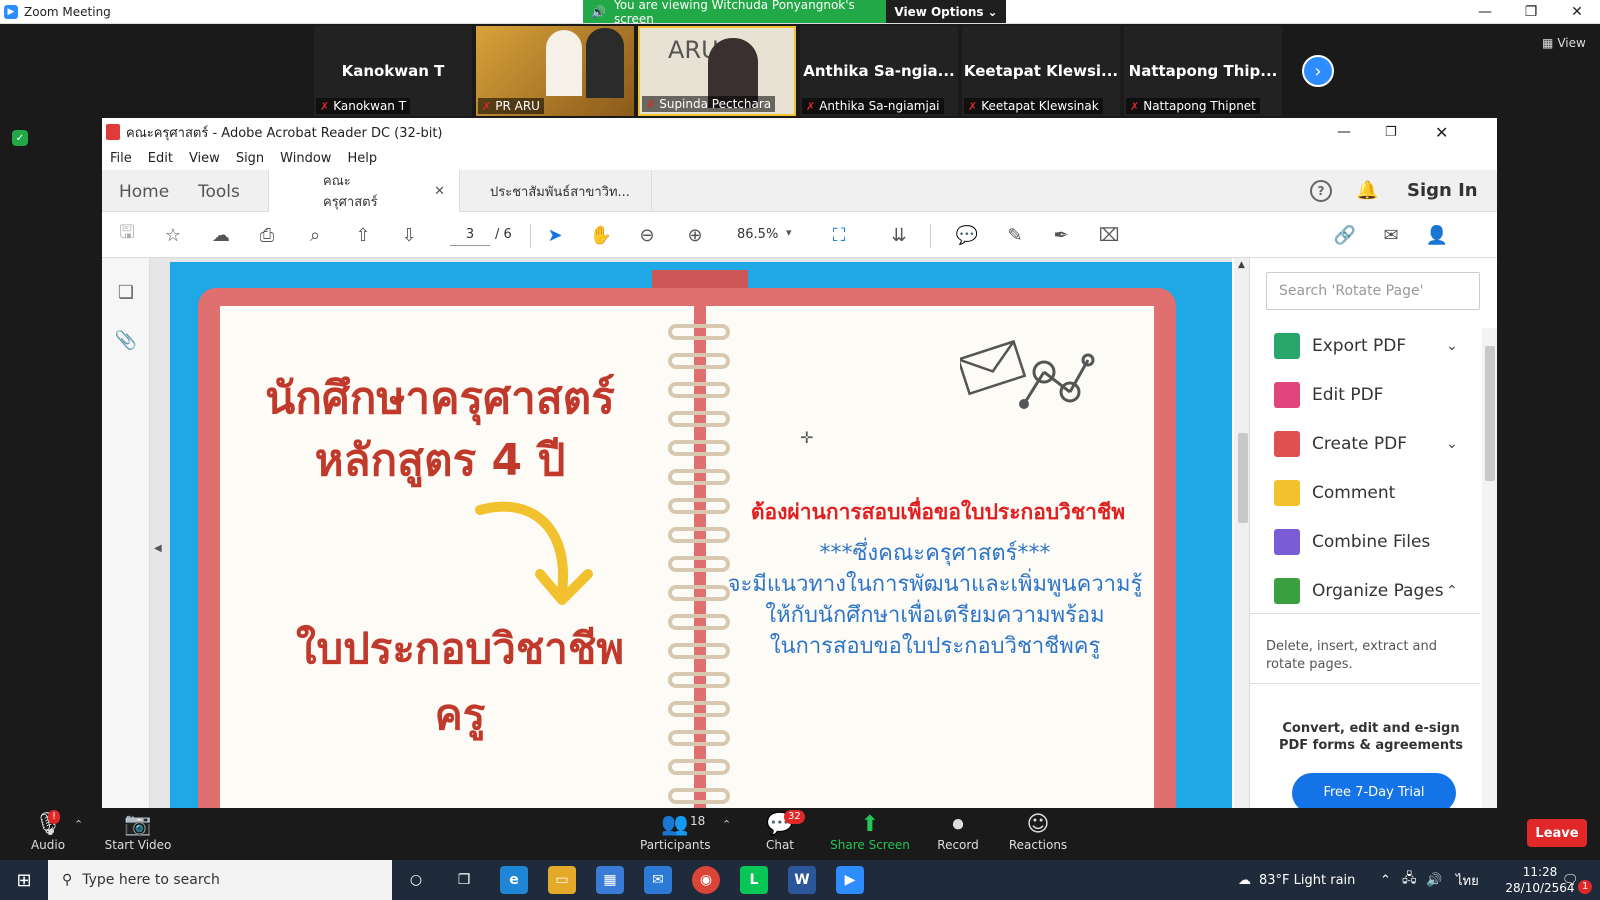 The width and height of the screenshot is (1600, 900). Describe the element at coordinates (1366, 444) in the screenshot. I see `tool-create-pdf: Create PDF ⌄` at that location.